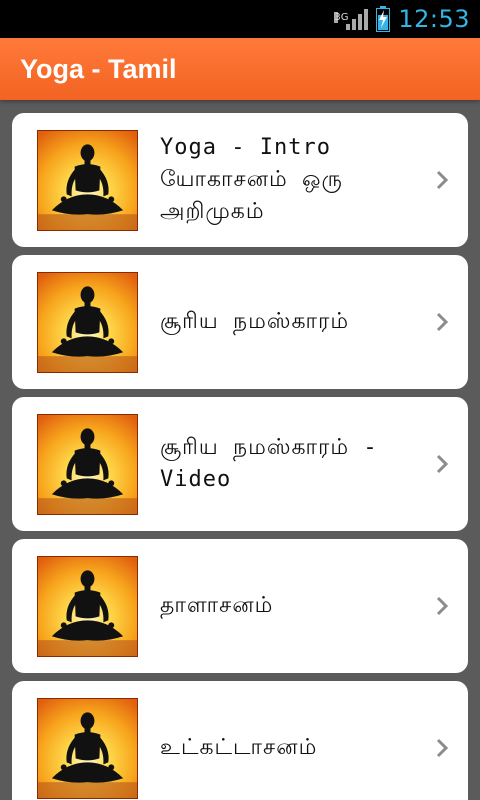 This screenshot has width=480, height=800. Describe the element at coordinates (240, 69) in the screenshot. I see `app-bar: Yoga - Tamil` at that location.